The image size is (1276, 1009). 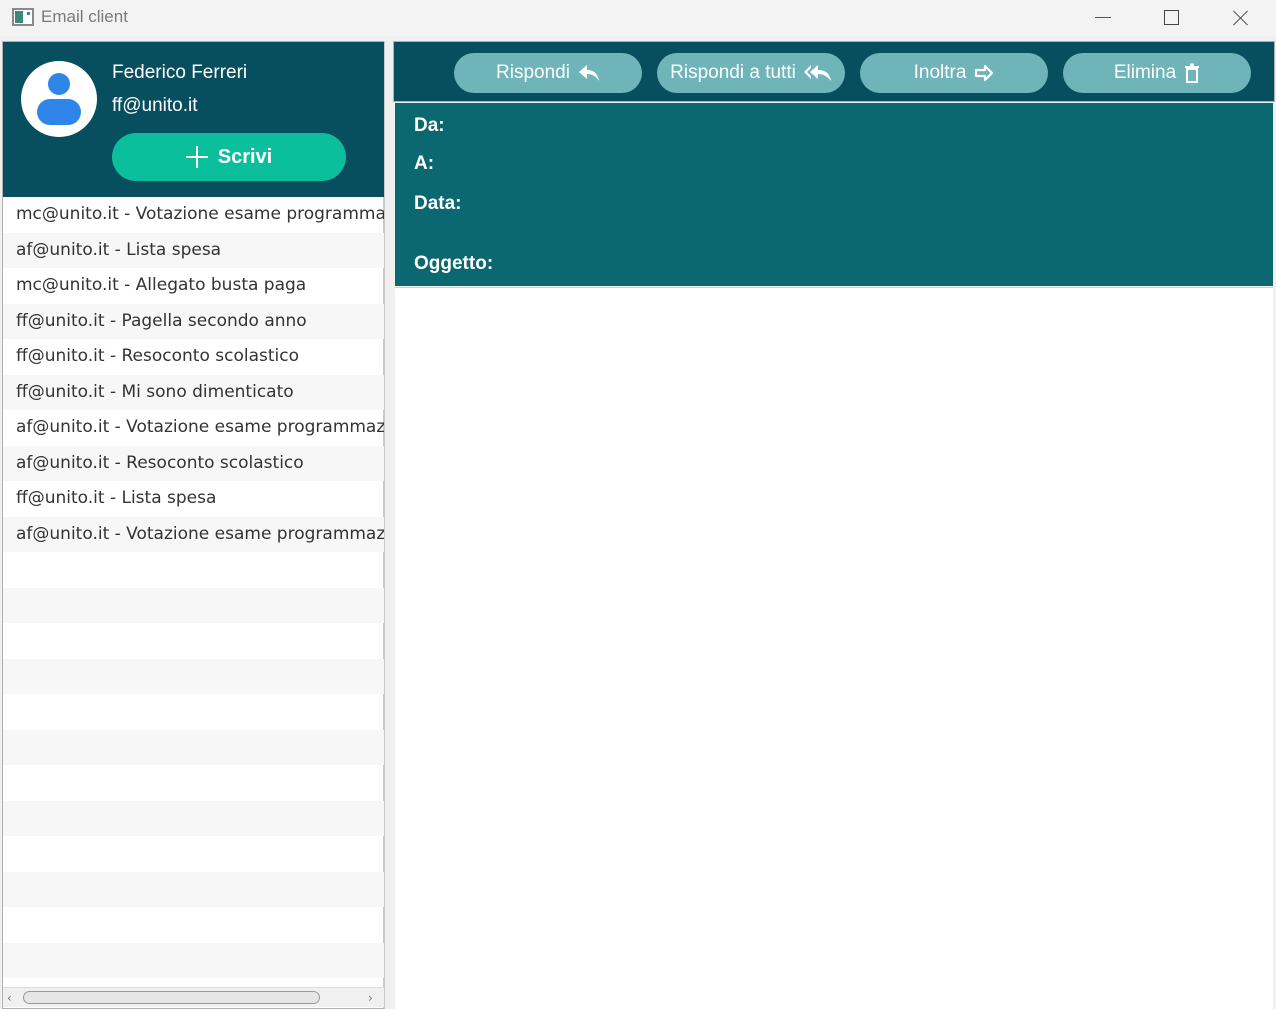 I want to click on avatar, so click(x=59, y=99).